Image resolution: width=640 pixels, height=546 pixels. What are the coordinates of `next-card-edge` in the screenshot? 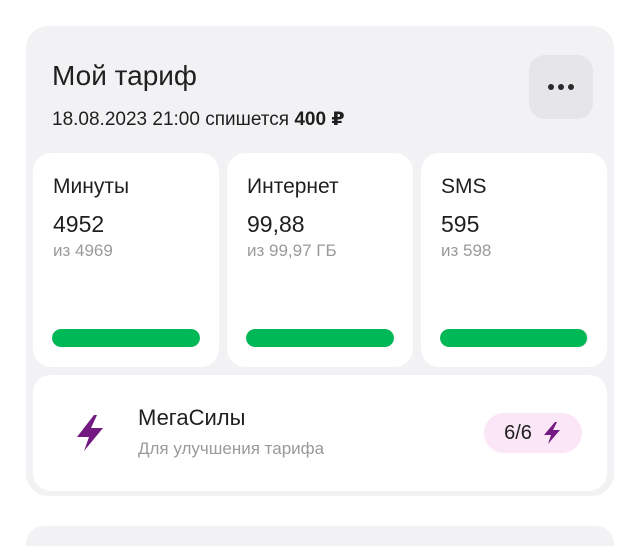 It's located at (320, 536).